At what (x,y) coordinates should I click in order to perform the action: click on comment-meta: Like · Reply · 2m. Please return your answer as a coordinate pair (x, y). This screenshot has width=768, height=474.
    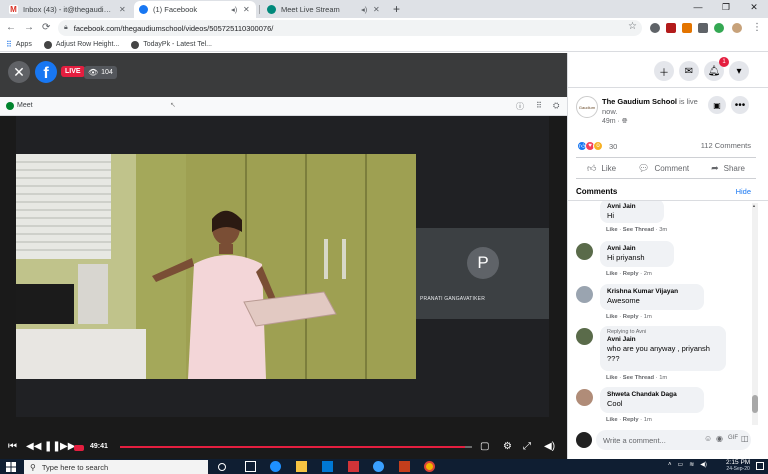
    Looking at the image, I should click on (629, 274).